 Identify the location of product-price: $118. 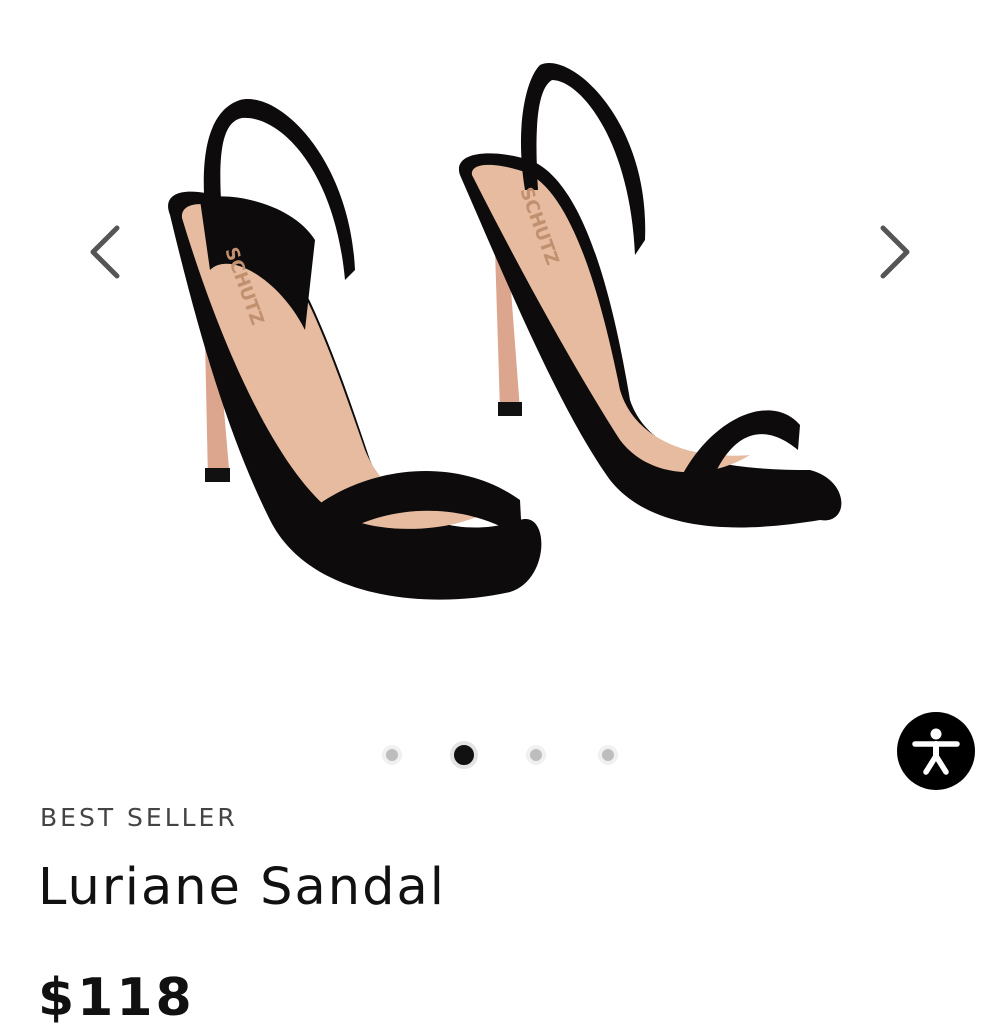
(116, 998).